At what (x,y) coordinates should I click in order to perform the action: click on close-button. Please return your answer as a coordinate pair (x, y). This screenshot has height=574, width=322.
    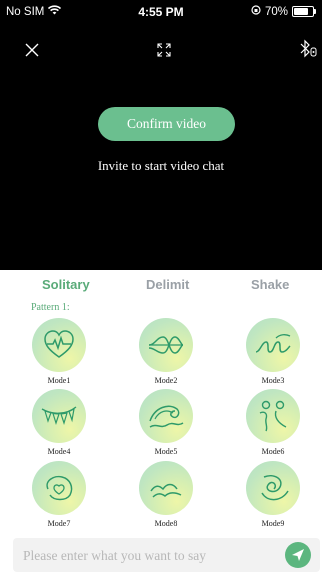
    Looking at the image, I should click on (32, 50).